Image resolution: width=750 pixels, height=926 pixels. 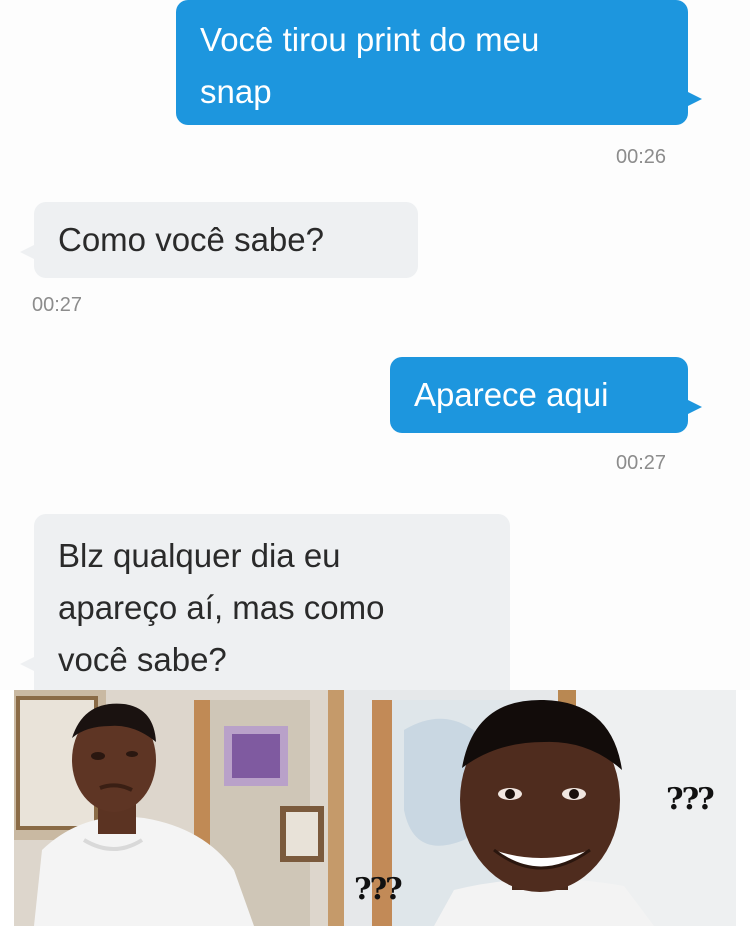 I want to click on confused-man-left-illustration, so click(x=179, y=808).